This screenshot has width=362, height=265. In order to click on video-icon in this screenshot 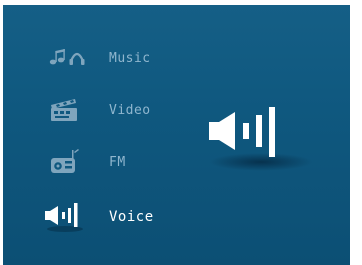, I will do `click(65, 110)`.